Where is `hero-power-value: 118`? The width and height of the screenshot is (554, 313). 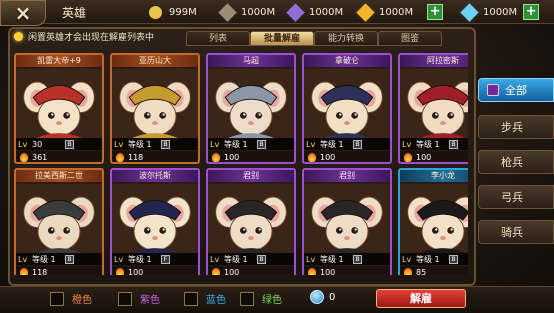 hero-power-value: 118 is located at coordinates (136, 157).